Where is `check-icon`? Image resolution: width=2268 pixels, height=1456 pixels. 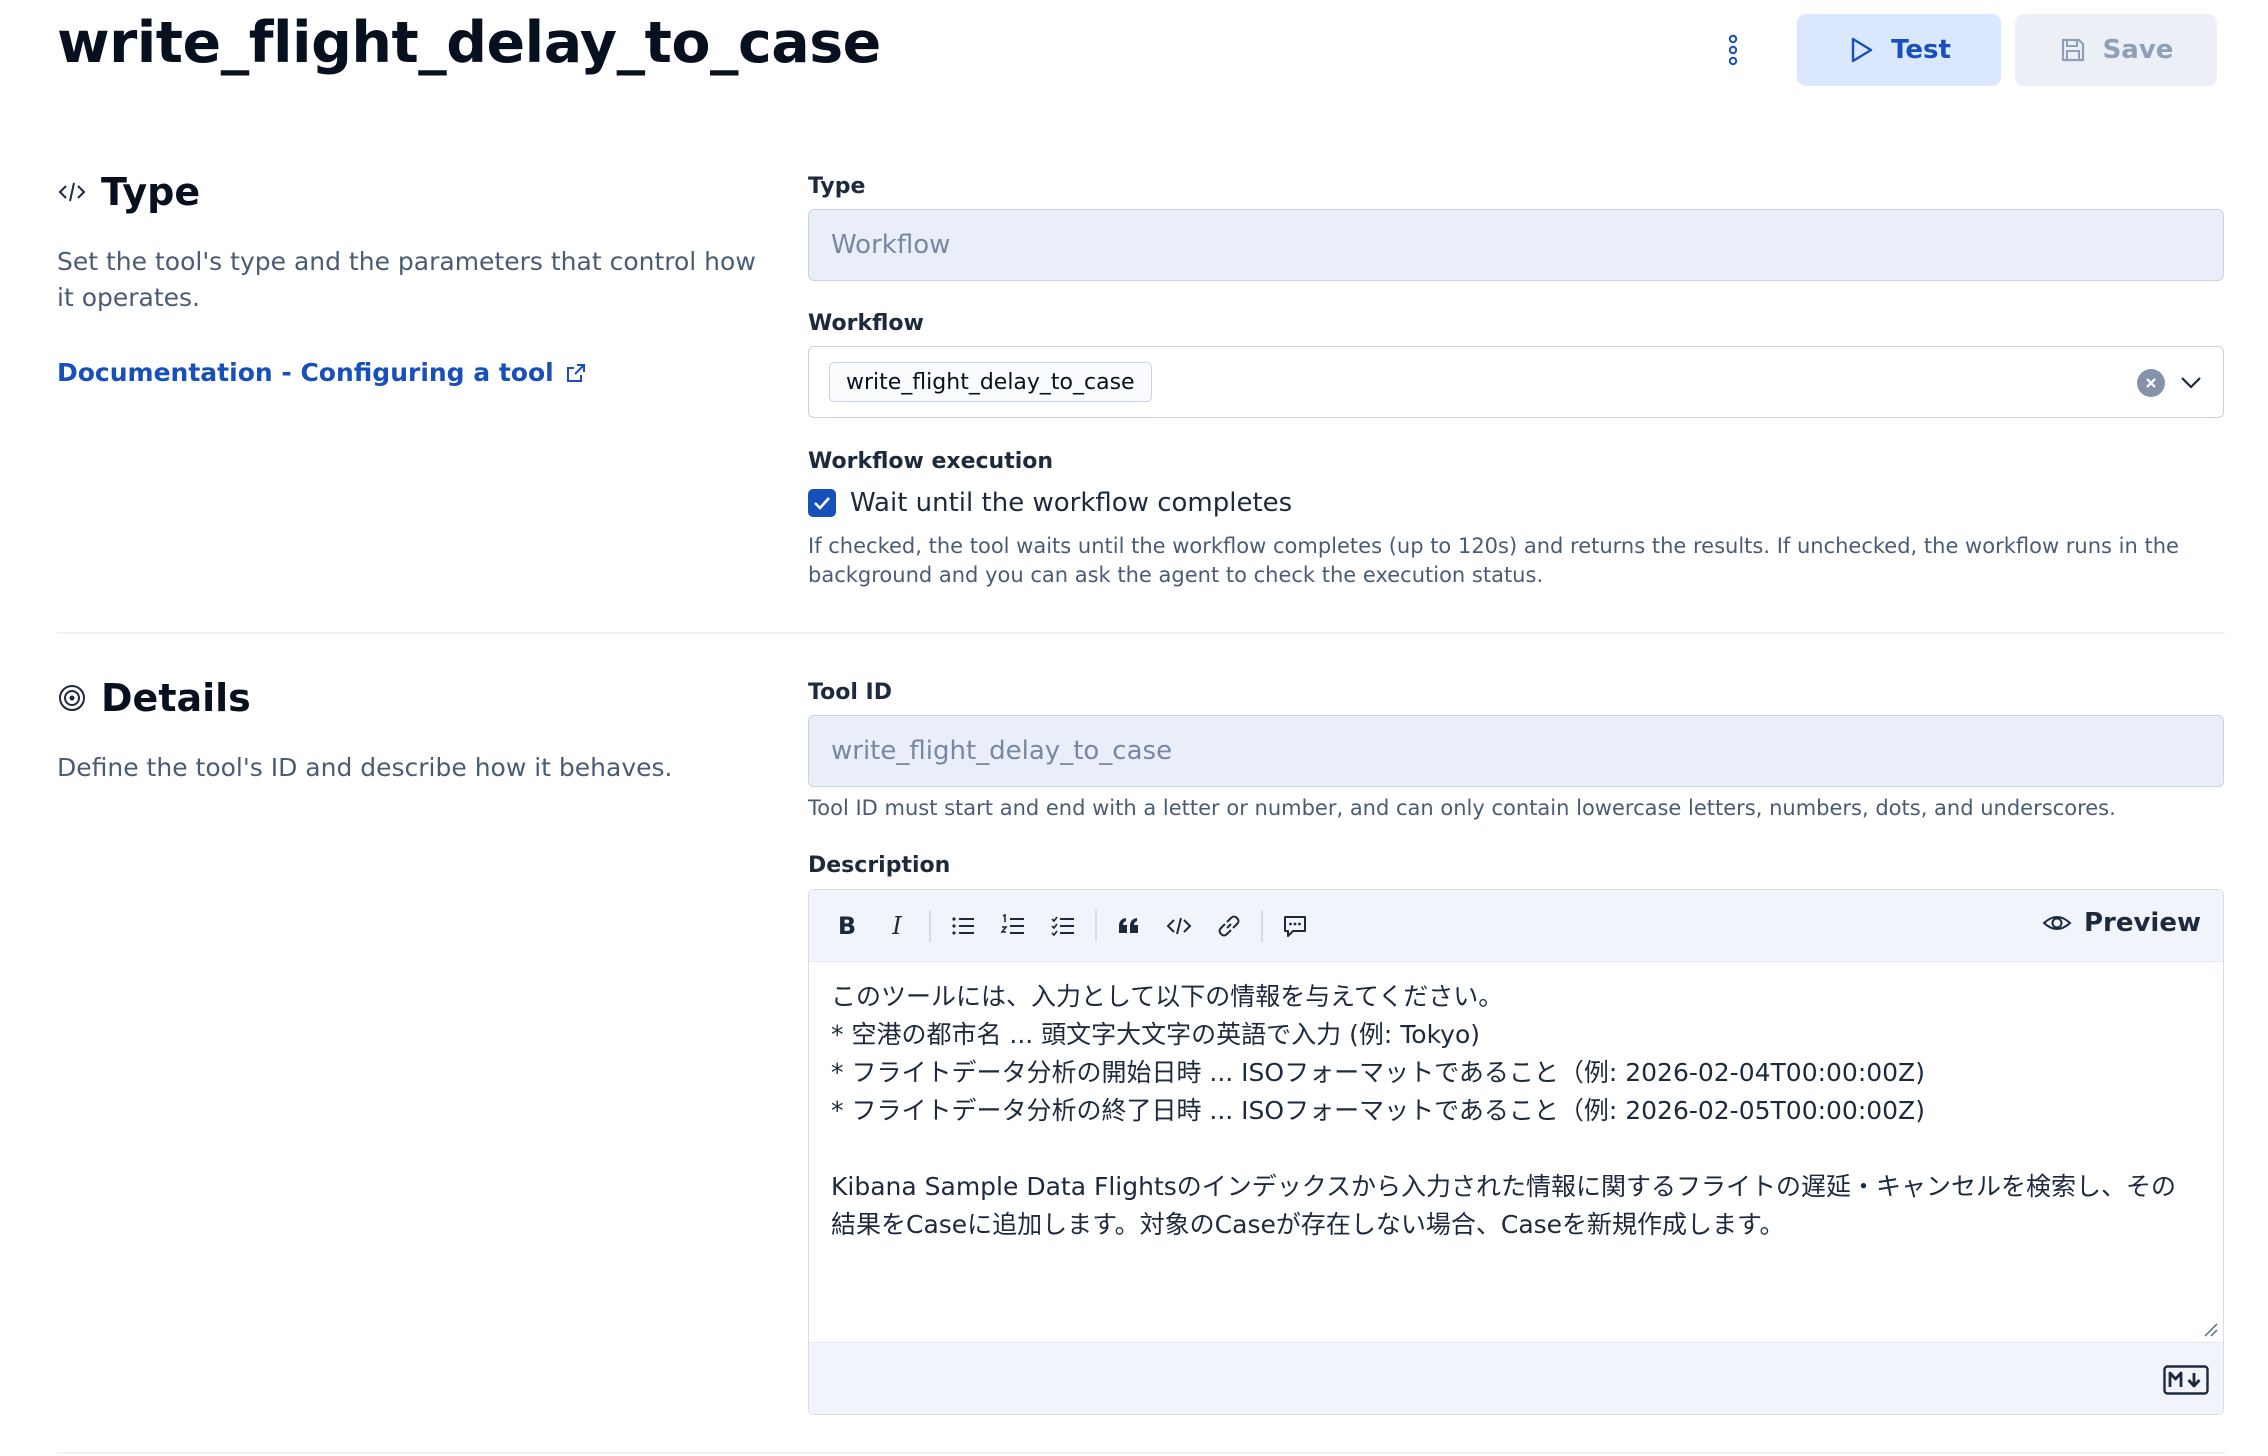 check-icon is located at coordinates (822, 503).